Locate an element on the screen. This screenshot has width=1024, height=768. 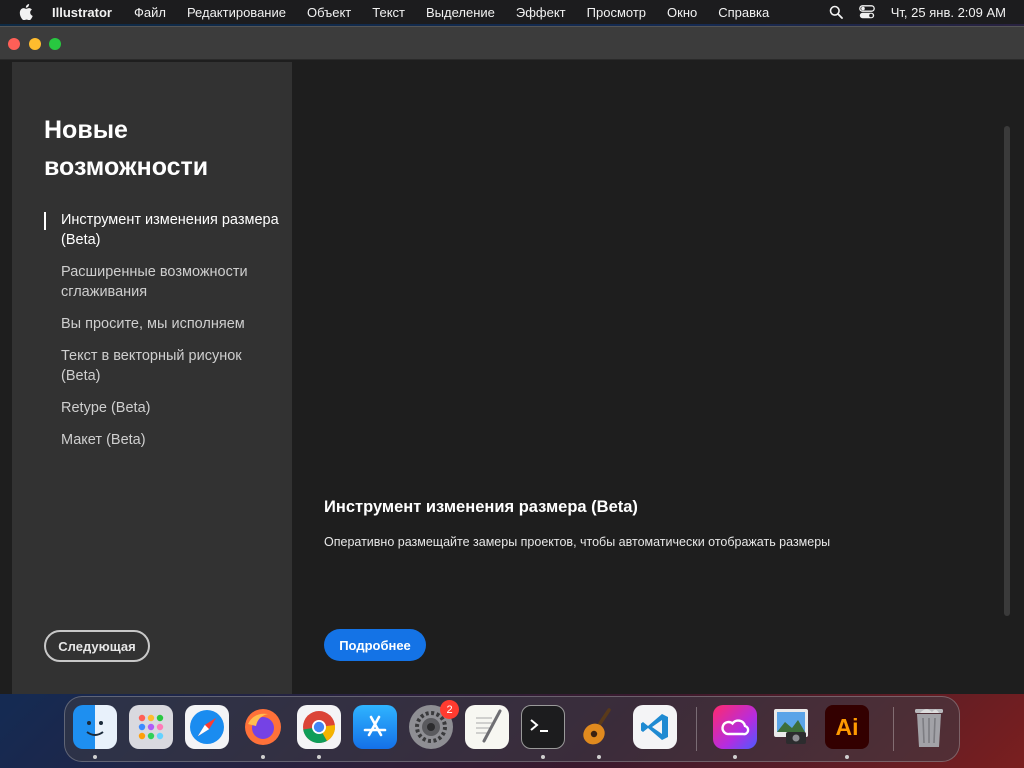
nav-item-mockup: Макет (Beta) is located at coordinates (164, 440).